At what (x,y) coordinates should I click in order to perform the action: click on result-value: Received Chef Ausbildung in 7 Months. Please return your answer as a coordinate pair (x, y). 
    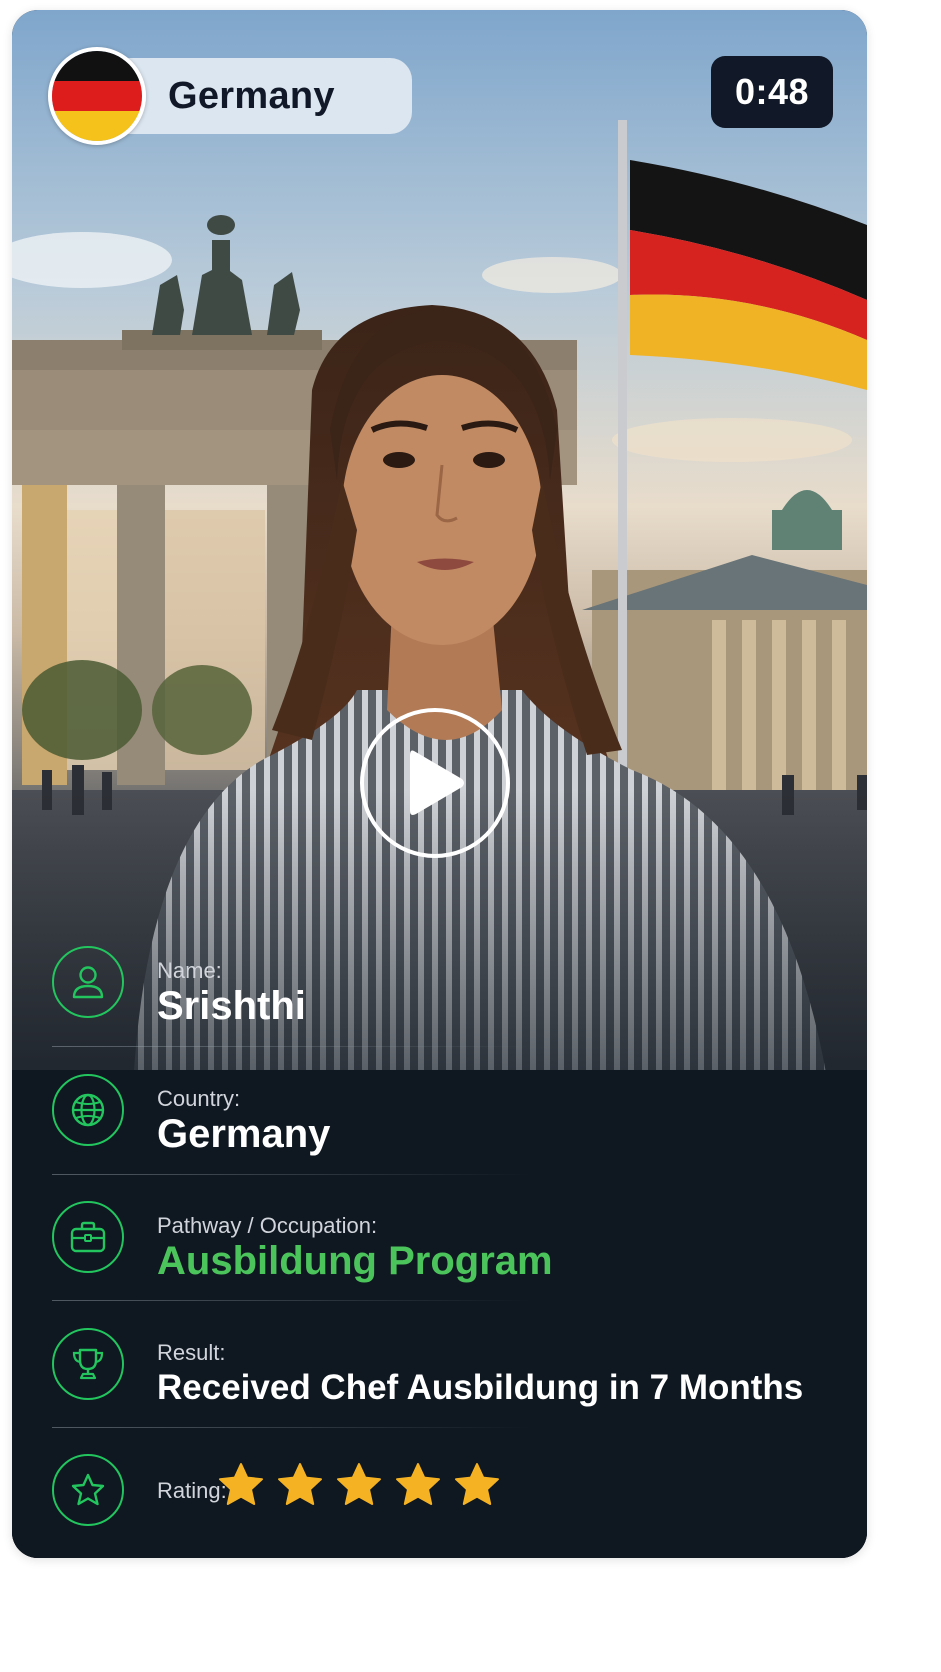
    Looking at the image, I should click on (480, 1387).